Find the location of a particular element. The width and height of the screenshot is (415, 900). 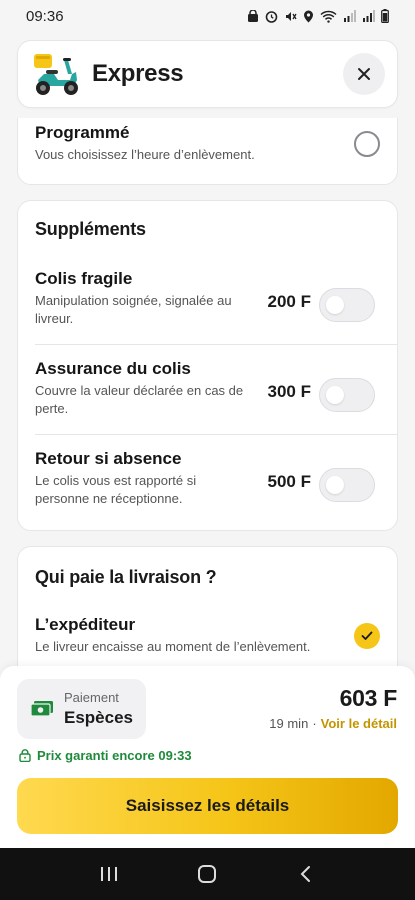

system-nav-bar is located at coordinates (207, 874).